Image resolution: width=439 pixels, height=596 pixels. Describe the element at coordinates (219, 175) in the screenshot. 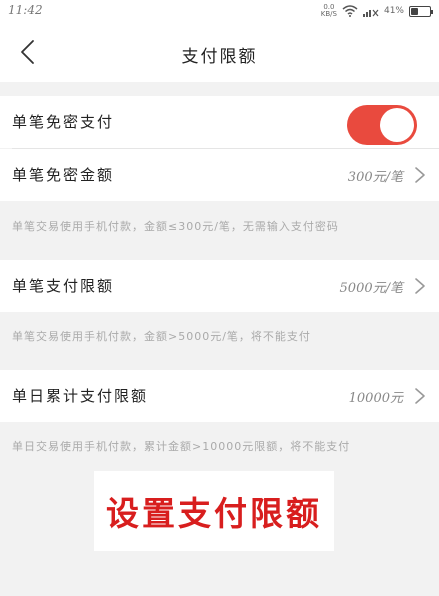

I see `single-free-amount-row: 单笔免密金额 300元/笔` at that location.